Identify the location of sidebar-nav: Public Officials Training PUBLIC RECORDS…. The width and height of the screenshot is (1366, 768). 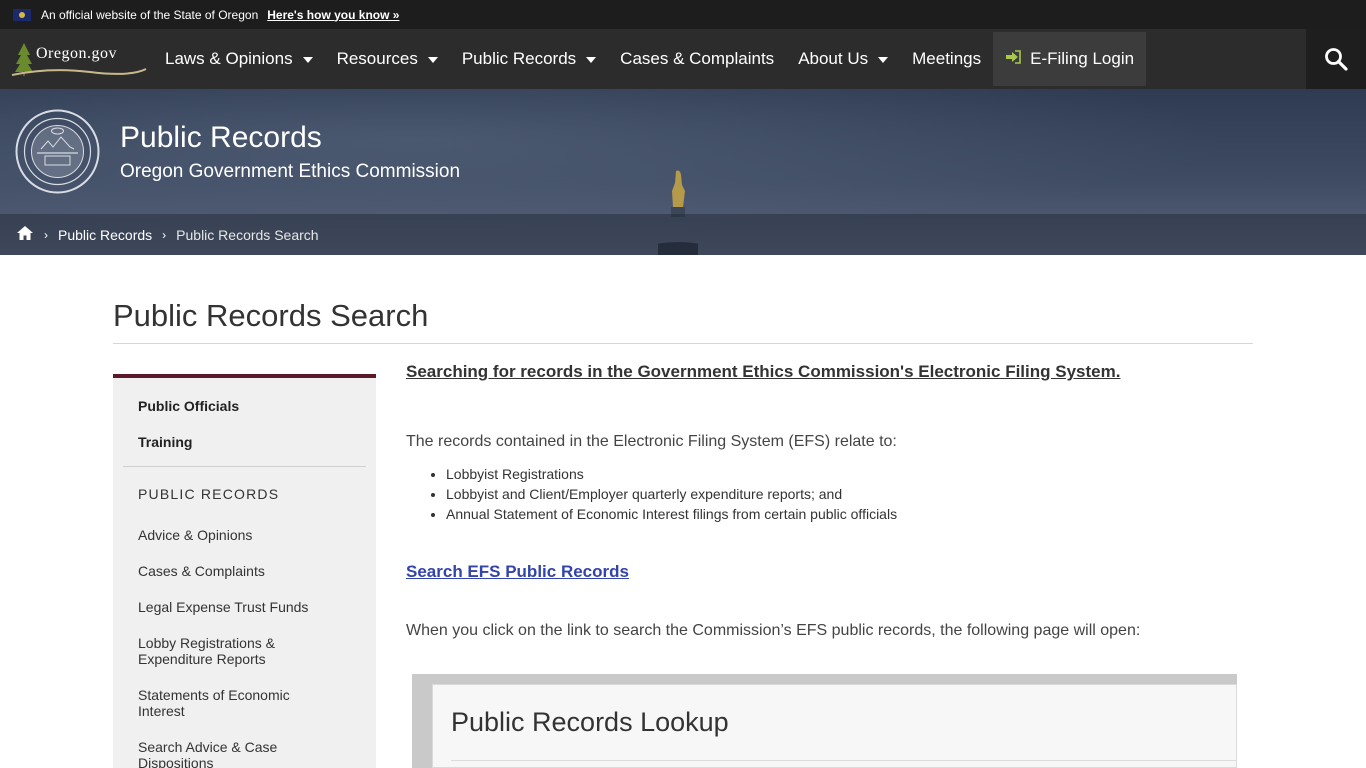
(244, 571).